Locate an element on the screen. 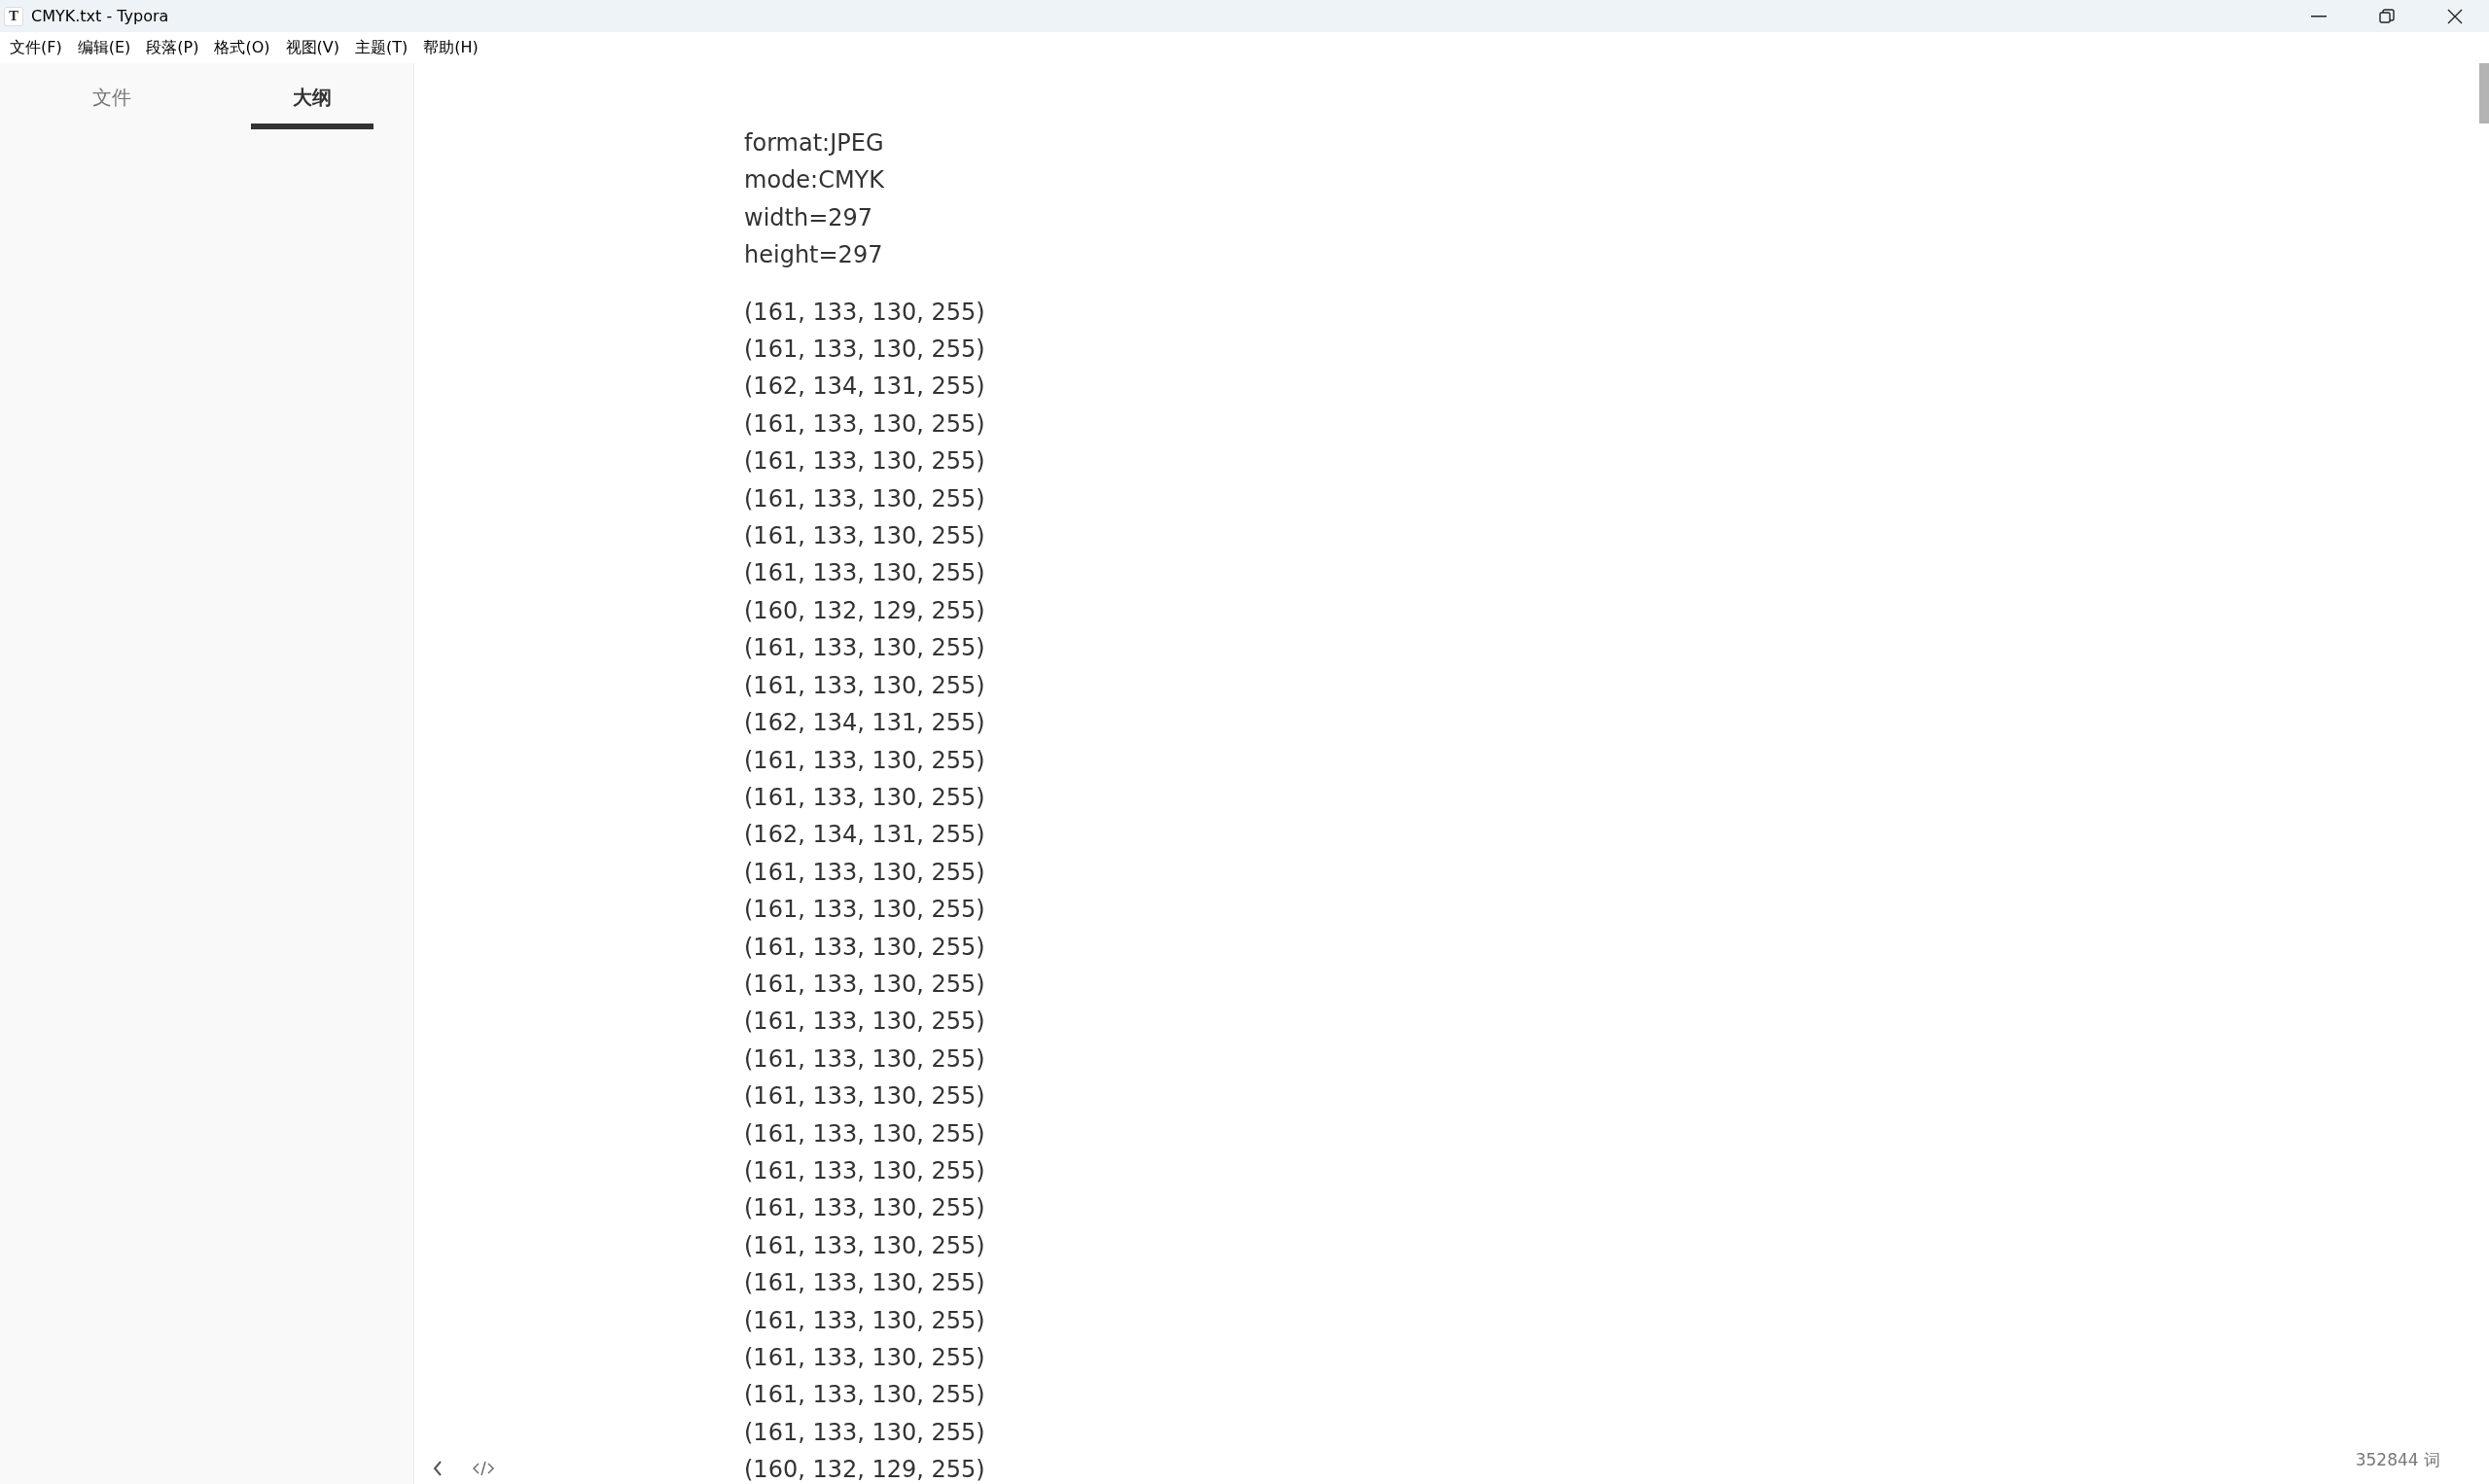  source-code-button is located at coordinates (483, 1469).